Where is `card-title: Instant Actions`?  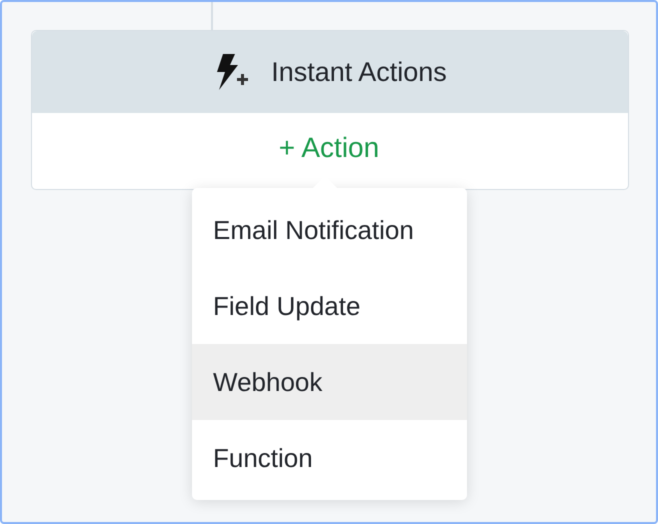 card-title: Instant Actions is located at coordinates (359, 72).